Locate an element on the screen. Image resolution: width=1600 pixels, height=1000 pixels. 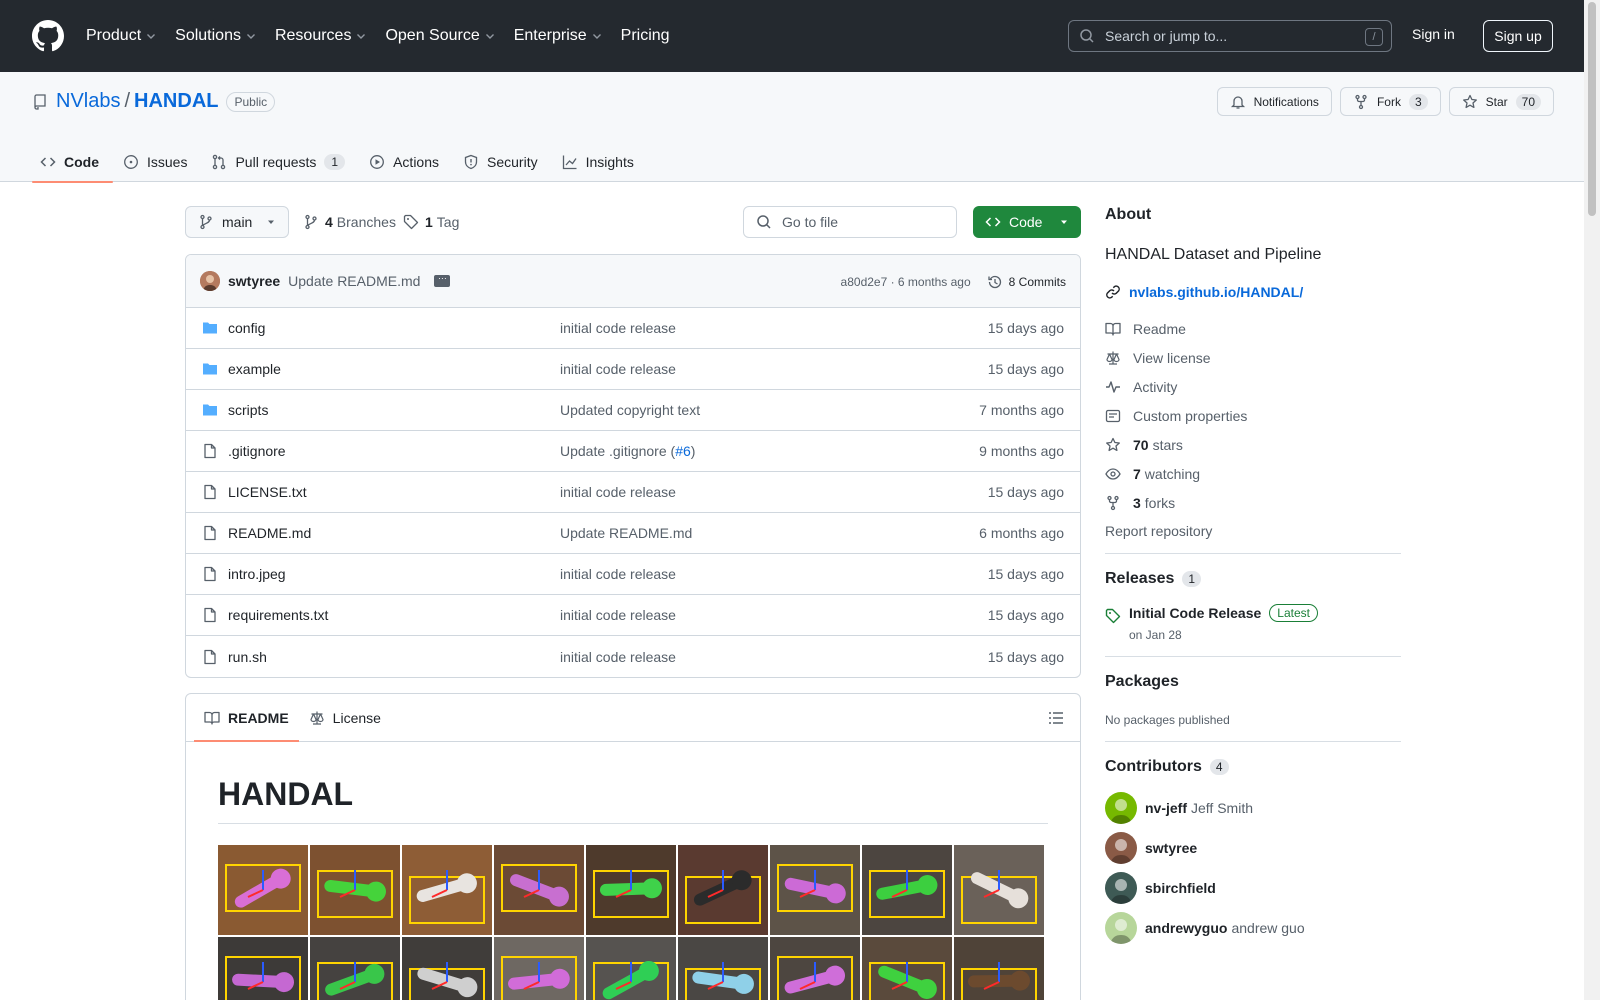
about-item-label: forks is located at coordinates (1160, 502).